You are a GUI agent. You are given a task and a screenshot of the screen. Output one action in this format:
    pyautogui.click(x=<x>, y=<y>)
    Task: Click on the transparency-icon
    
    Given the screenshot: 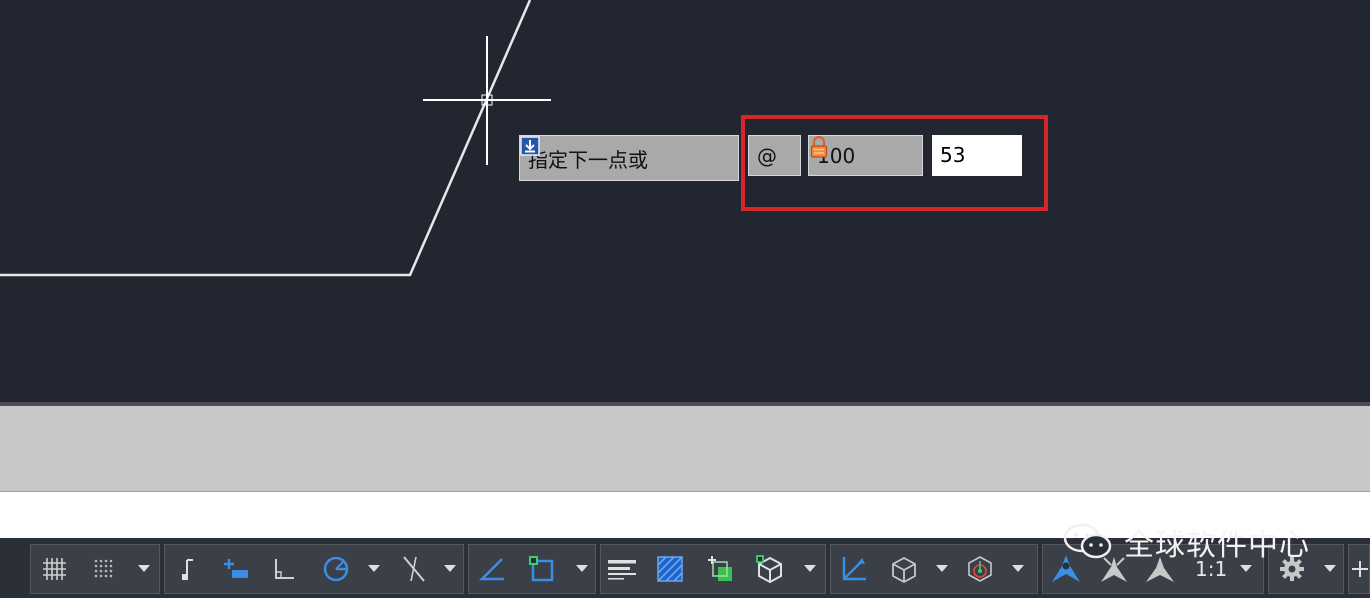 What is the action you would take?
    pyautogui.click(x=670, y=569)
    